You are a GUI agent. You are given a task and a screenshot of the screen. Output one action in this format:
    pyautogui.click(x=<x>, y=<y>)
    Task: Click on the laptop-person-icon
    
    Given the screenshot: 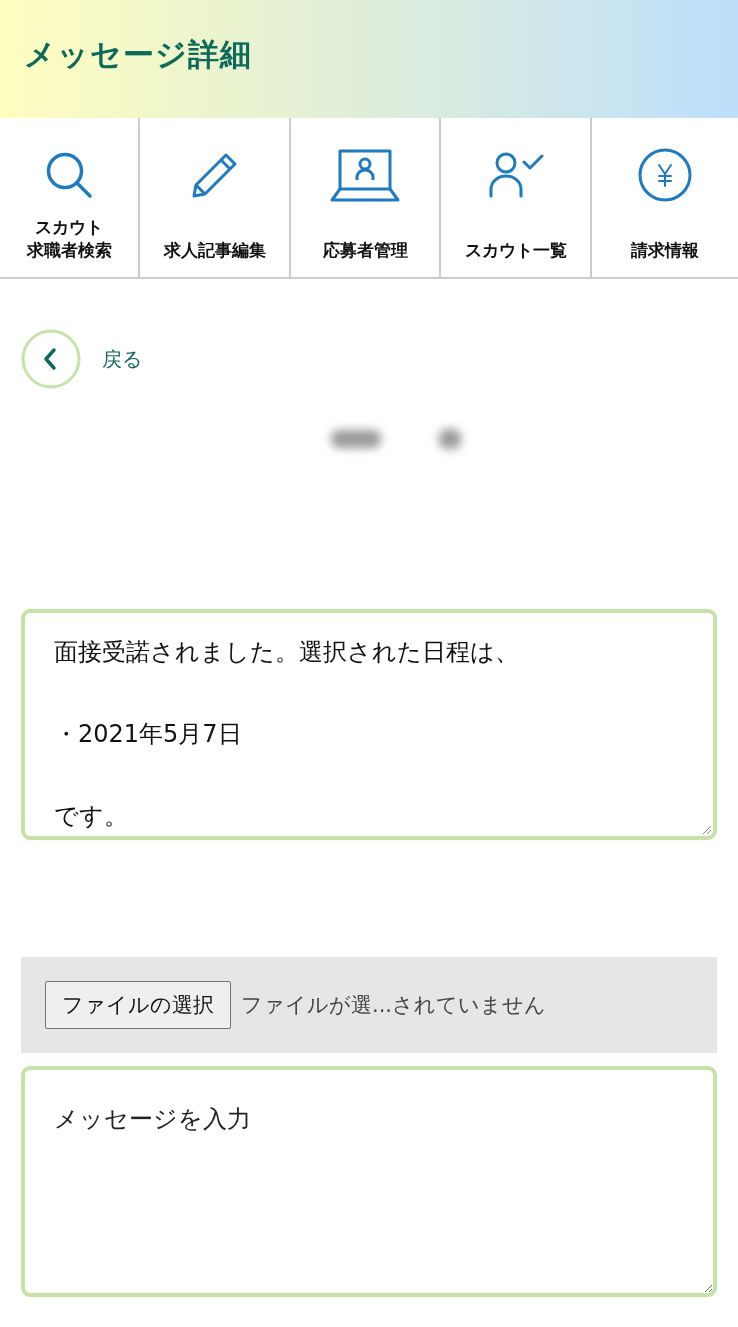 What is the action you would take?
    pyautogui.click(x=365, y=175)
    